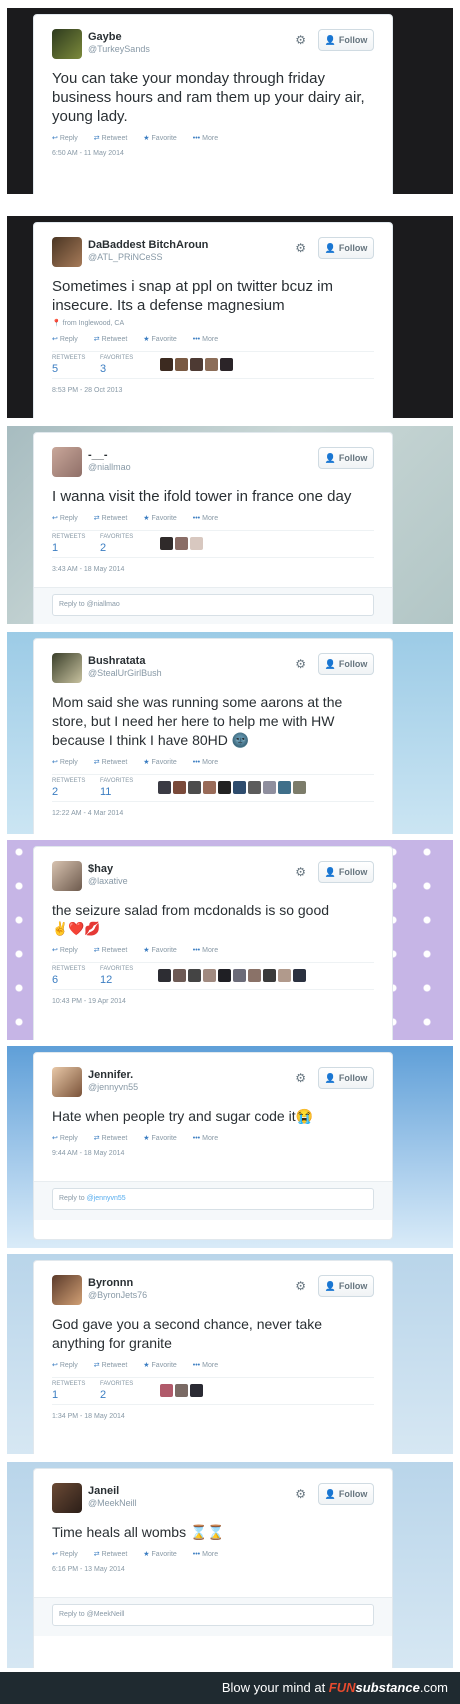 The width and height of the screenshot is (460, 1704). What do you see at coordinates (112, 1503) in the screenshot?
I see `user-handle: @MeekNeill` at bounding box center [112, 1503].